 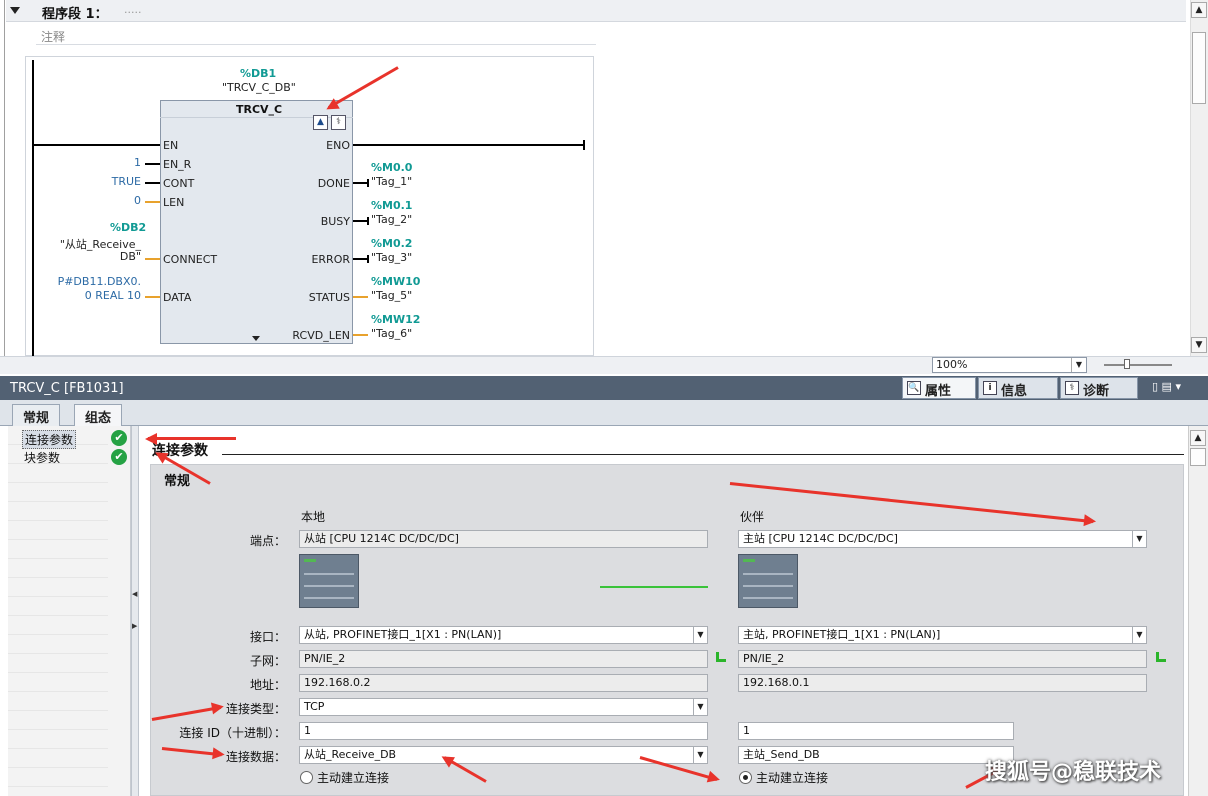 I want to click on inspector-scrollbar, so click(x=1198, y=611).